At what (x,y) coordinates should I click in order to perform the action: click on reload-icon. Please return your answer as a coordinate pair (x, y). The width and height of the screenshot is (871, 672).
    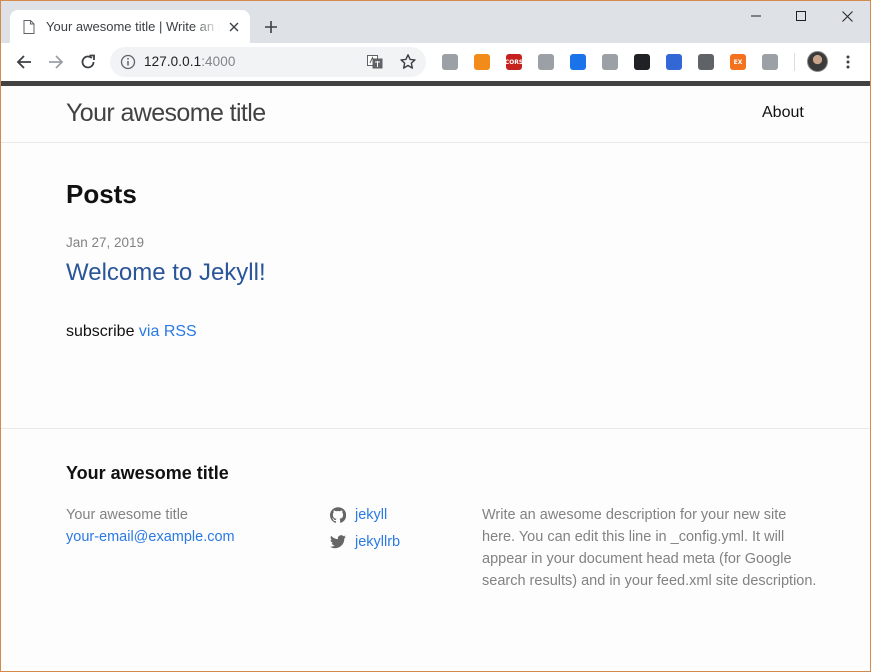
    Looking at the image, I should click on (88, 61).